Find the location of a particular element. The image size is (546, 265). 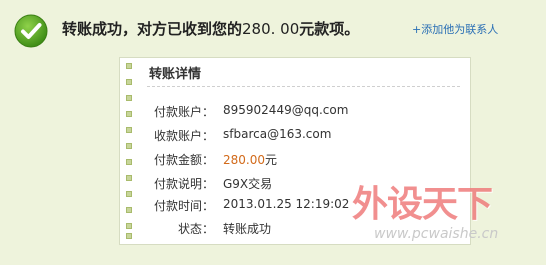

payment-note-label: 付款说明： is located at coordinates (183, 184).